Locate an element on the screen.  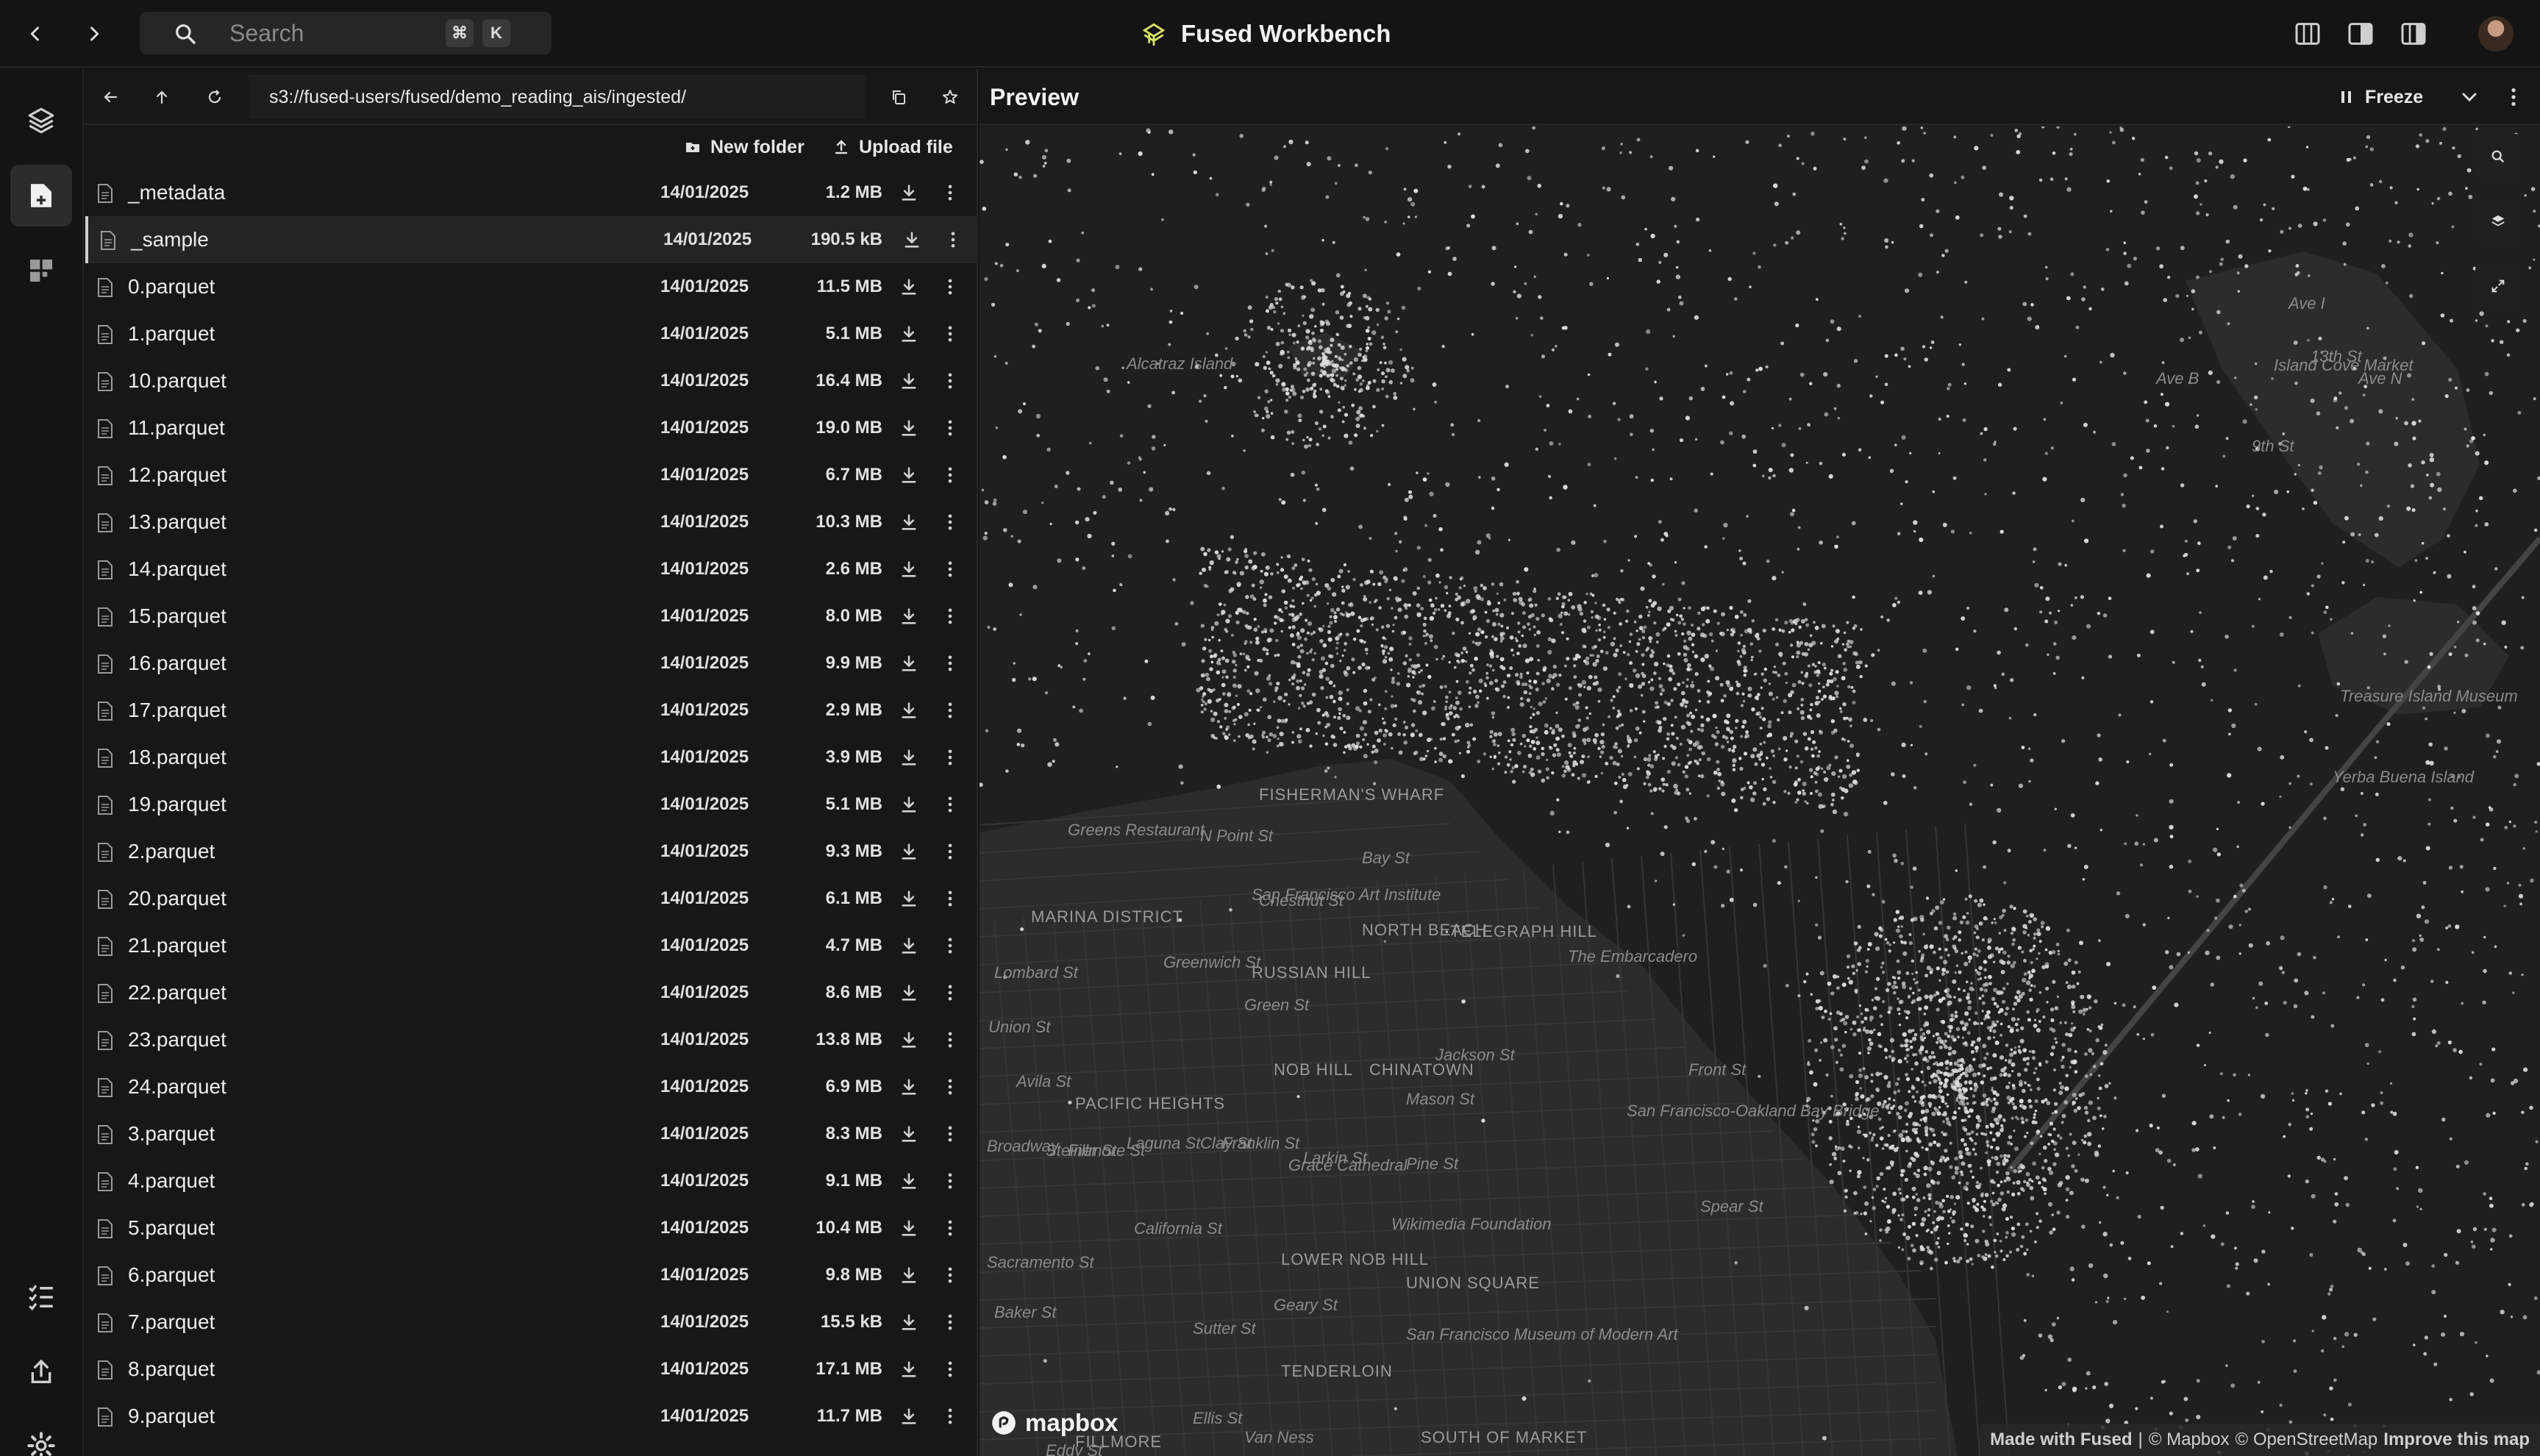
file-row: 21.parquet 14/01/2025 4.7 MB is located at coordinates (531, 945).